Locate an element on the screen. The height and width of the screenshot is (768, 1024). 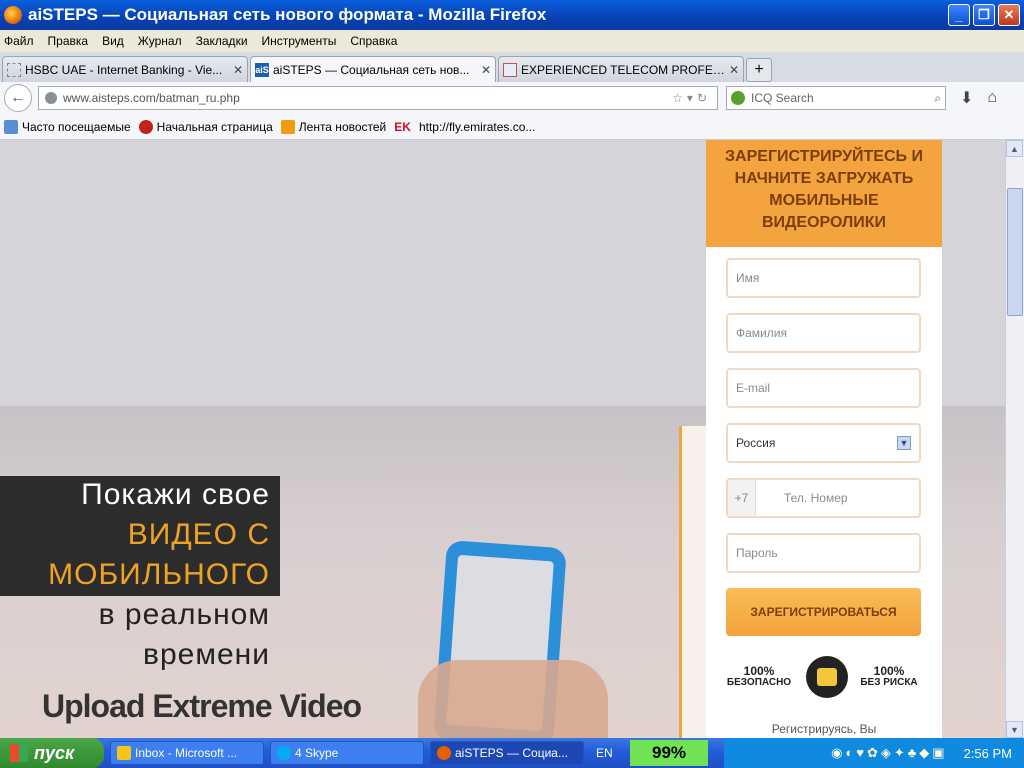
emirates-logo-icon: EK is located at coordinates (402, 126).